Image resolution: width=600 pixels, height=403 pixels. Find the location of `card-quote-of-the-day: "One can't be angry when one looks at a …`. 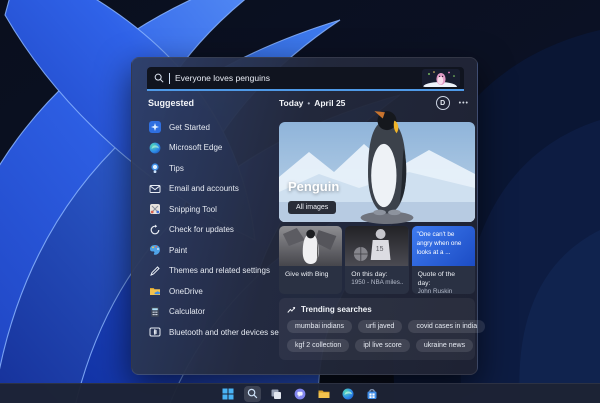

card-quote-of-the-day: "One can't be angry when one looks at a … is located at coordinates (443, 260).